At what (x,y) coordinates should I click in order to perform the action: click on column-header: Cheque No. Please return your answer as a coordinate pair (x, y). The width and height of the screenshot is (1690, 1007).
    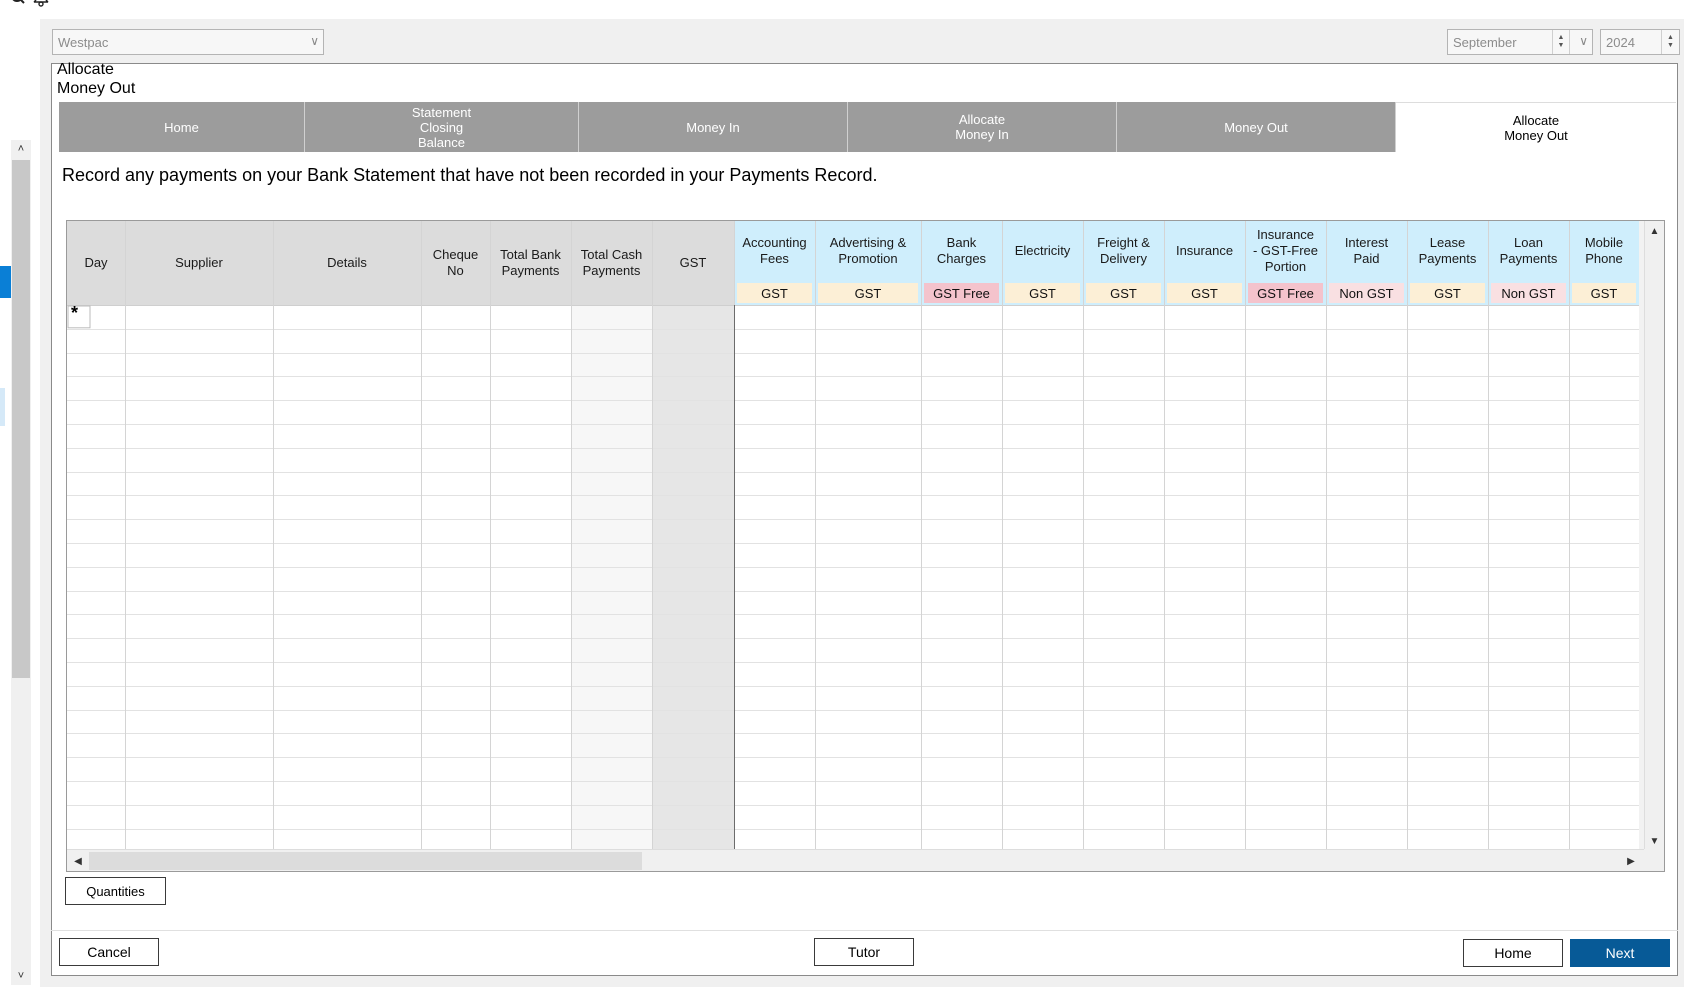
    Looking at the image, I should click on (455, 263).